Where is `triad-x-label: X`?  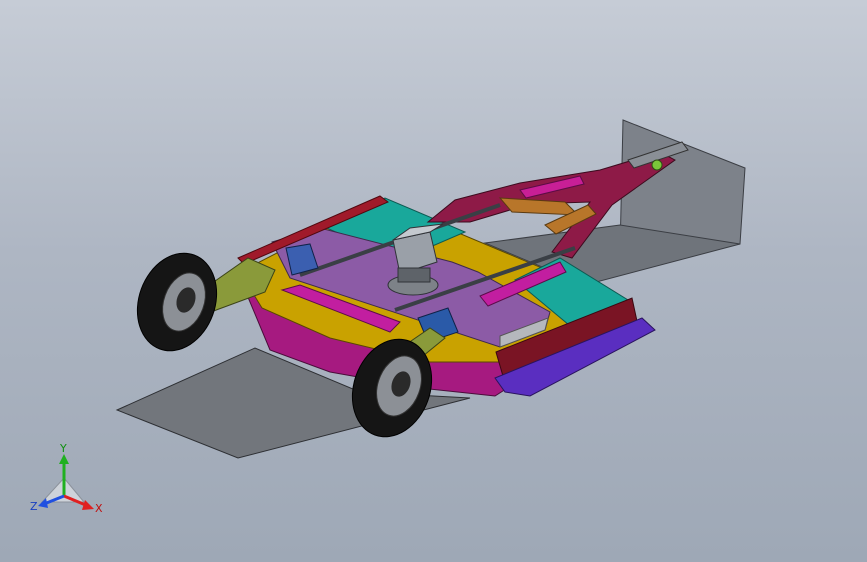 triad-x-label: X is located at coordinates (99, 508).